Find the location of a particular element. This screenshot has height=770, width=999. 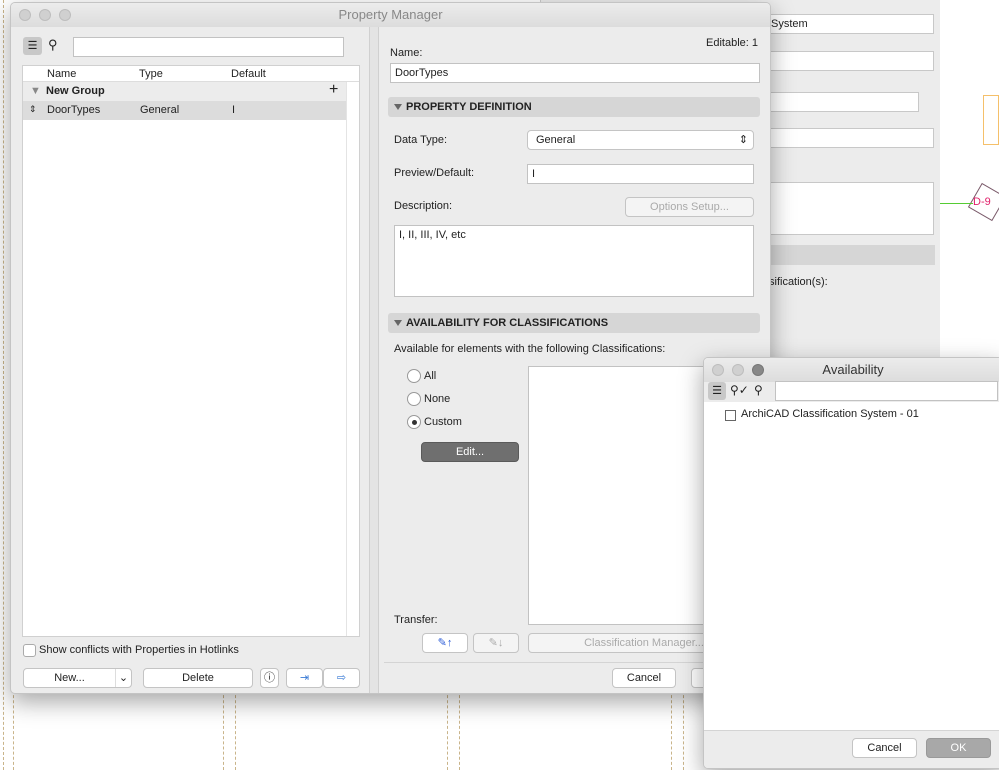

section-availability: AVAILABILITY FOR CLASSIFICATIONS is located at coordinates (574, 323).